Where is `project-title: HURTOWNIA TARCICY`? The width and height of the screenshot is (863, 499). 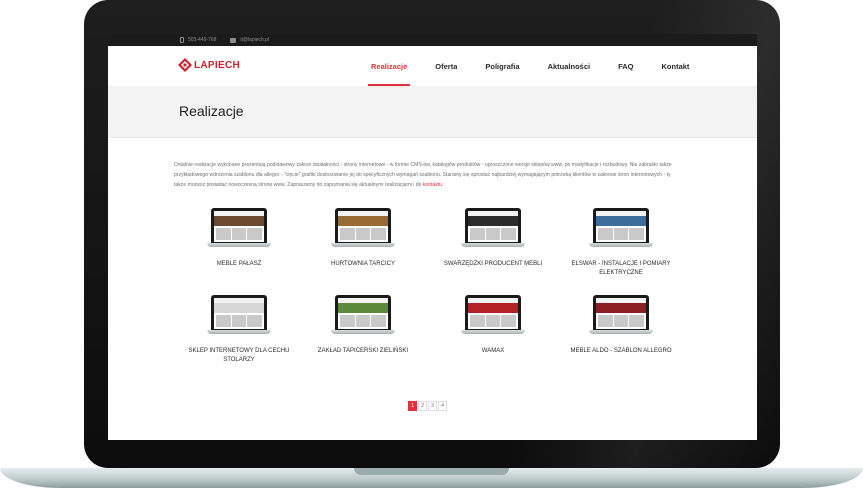
project-title: HURTOWNIA TARCICY is located at coordinates (363, 264).